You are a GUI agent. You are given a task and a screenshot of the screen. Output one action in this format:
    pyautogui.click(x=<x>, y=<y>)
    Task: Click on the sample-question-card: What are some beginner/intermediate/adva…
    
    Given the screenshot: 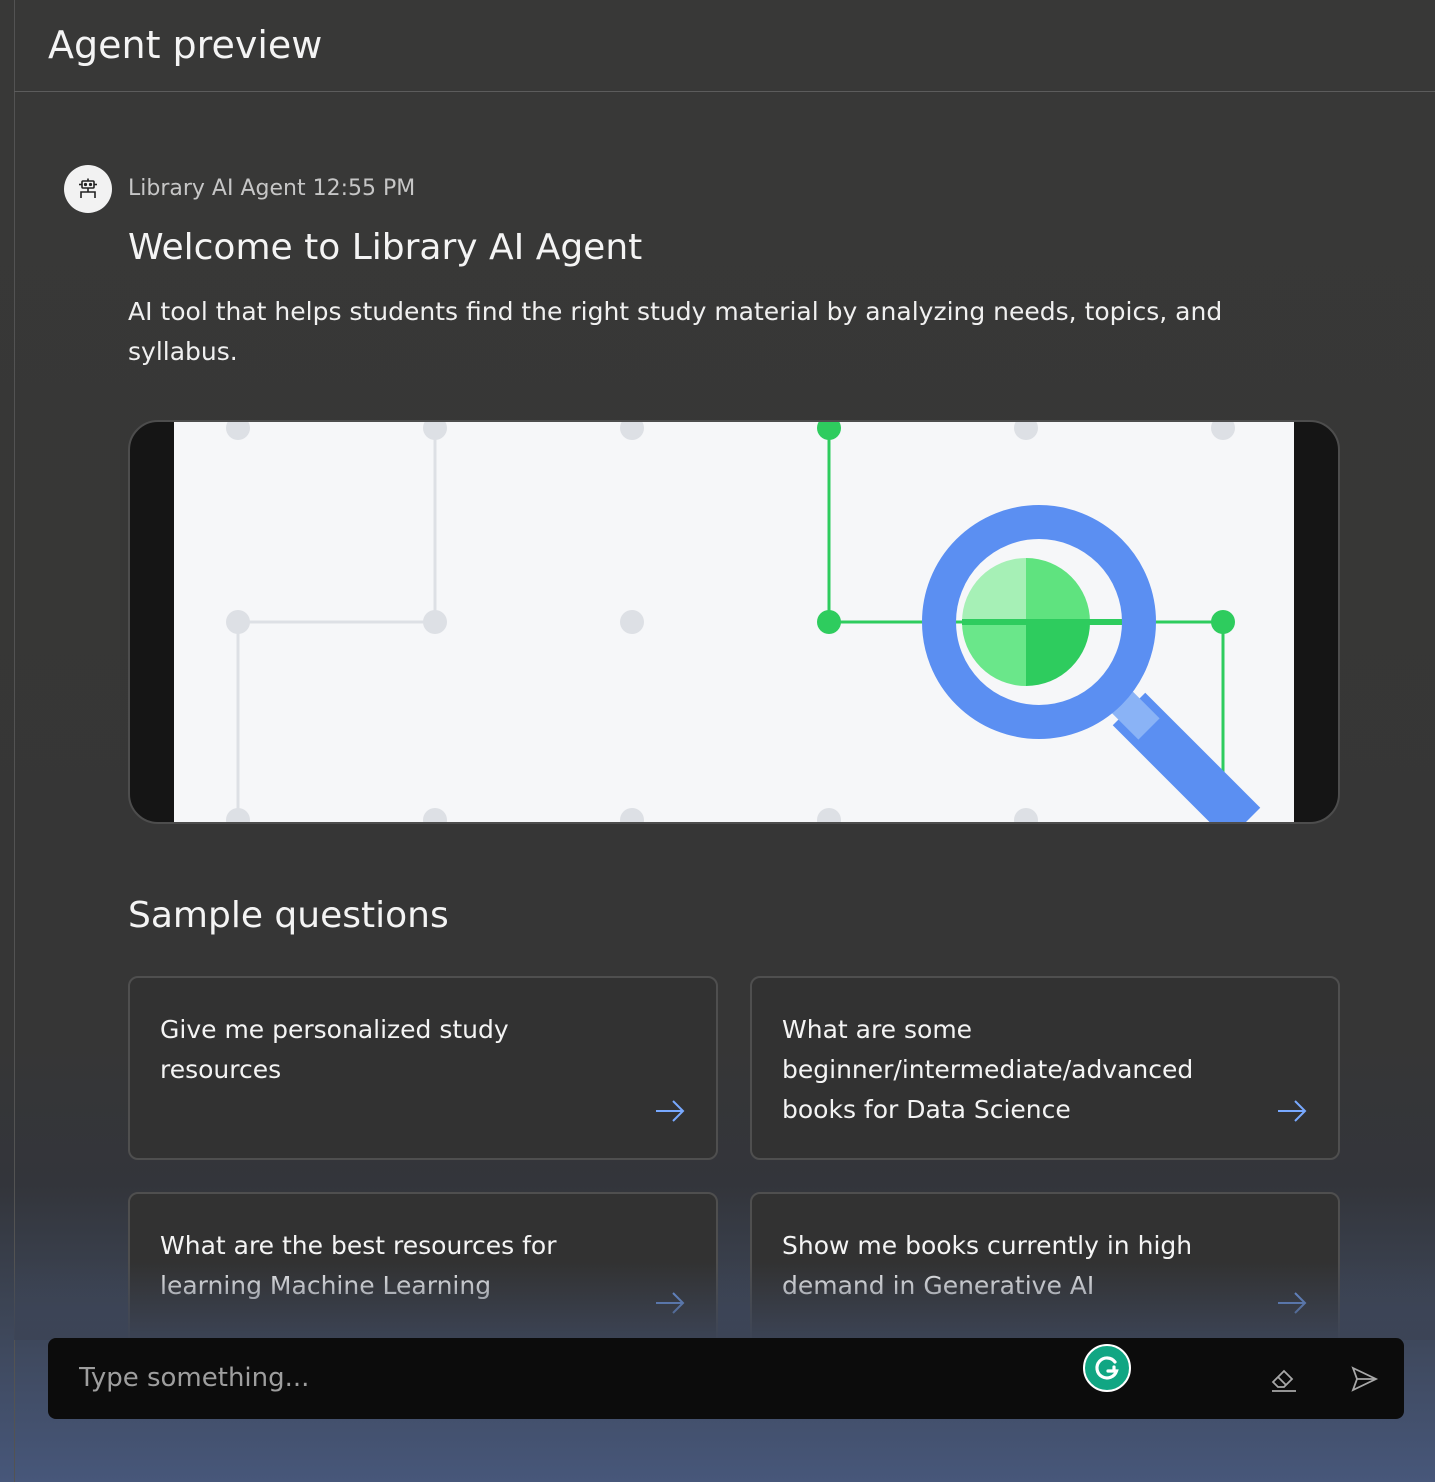 What is the action you would take?
    pyautogui.click(x=1045, y=1068)
    